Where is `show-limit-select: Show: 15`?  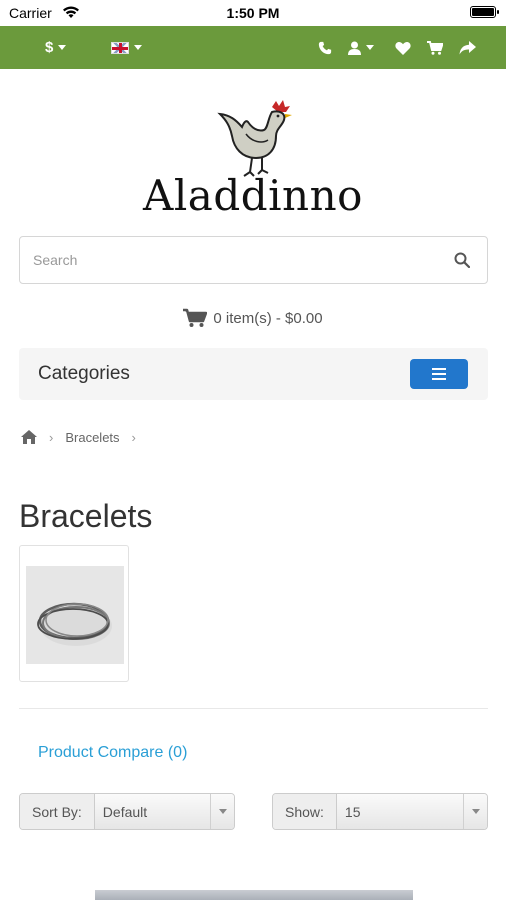
show-limit-select: Show: 15 is located at coordinates (380, 811).